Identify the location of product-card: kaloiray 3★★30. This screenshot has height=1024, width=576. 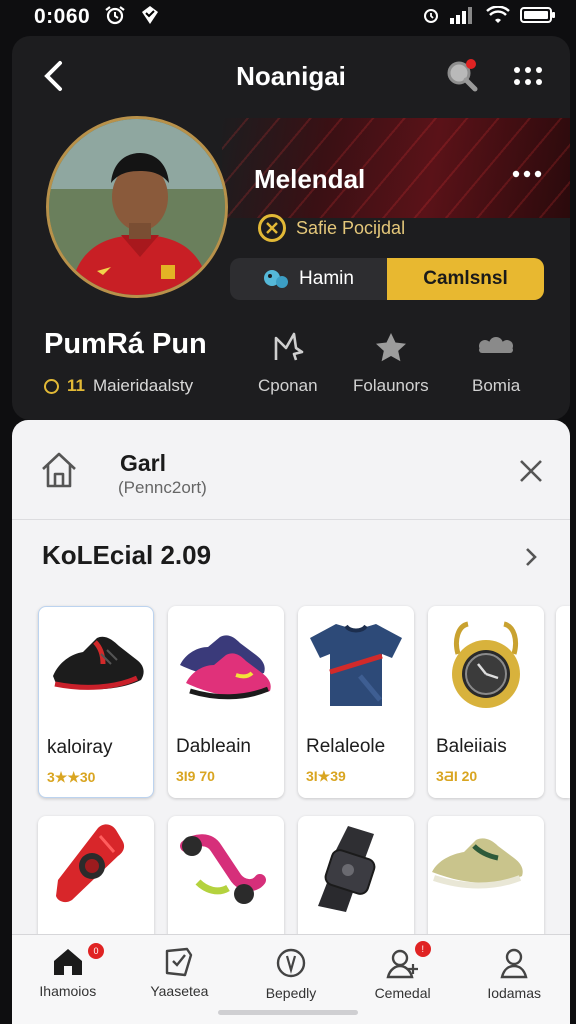
(96, 702).